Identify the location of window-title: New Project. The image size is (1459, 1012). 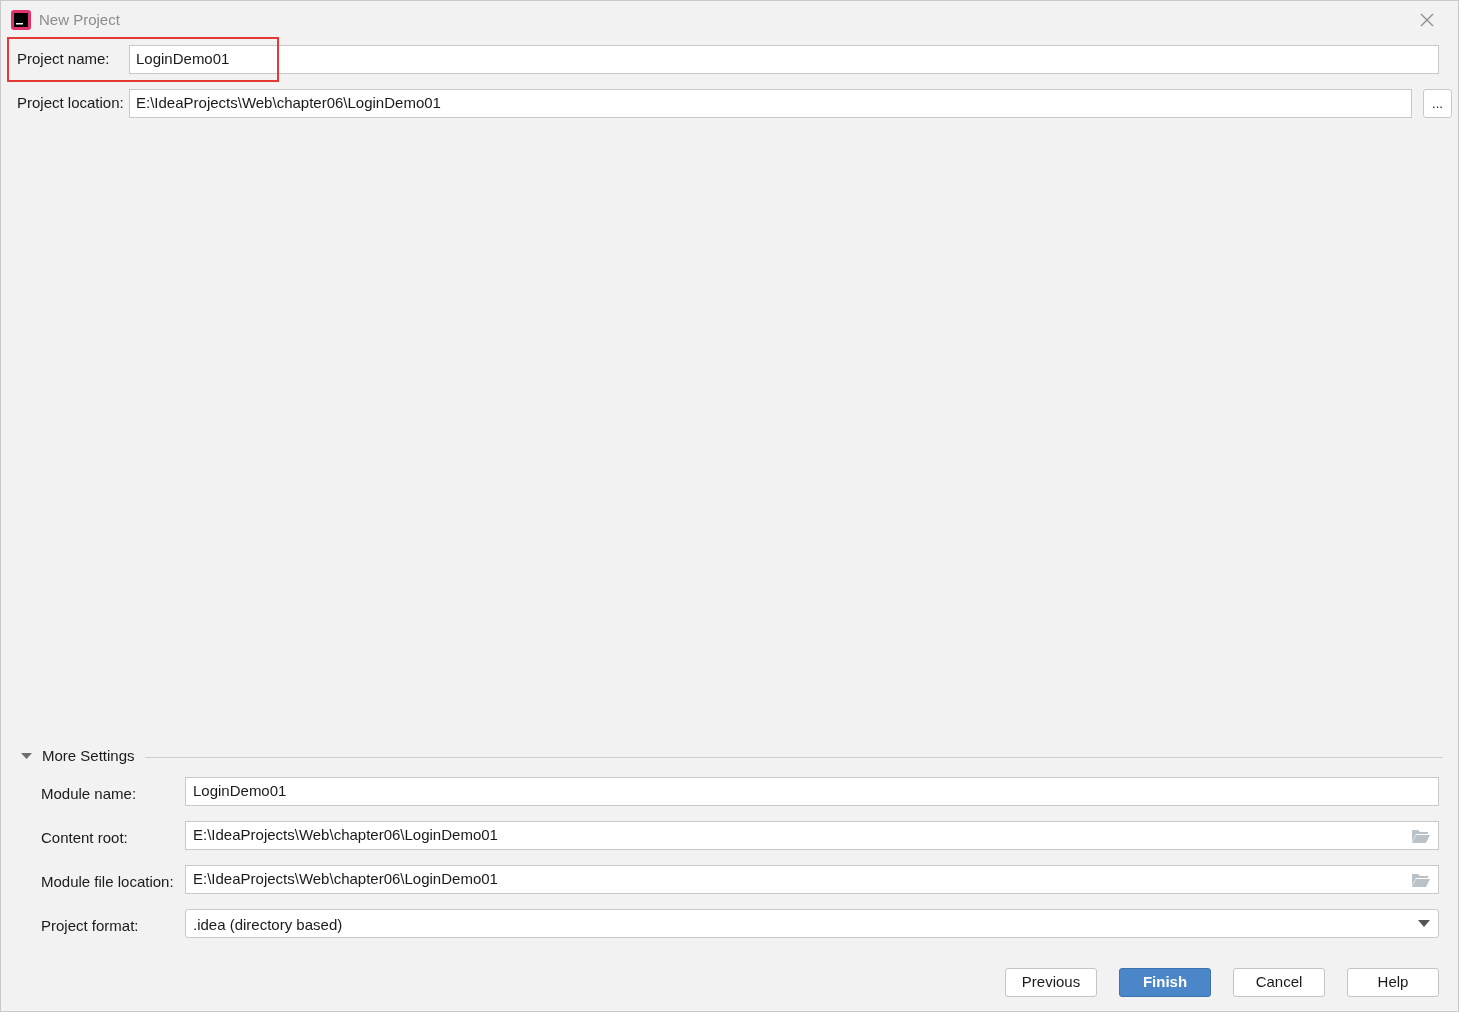
(79, 19).